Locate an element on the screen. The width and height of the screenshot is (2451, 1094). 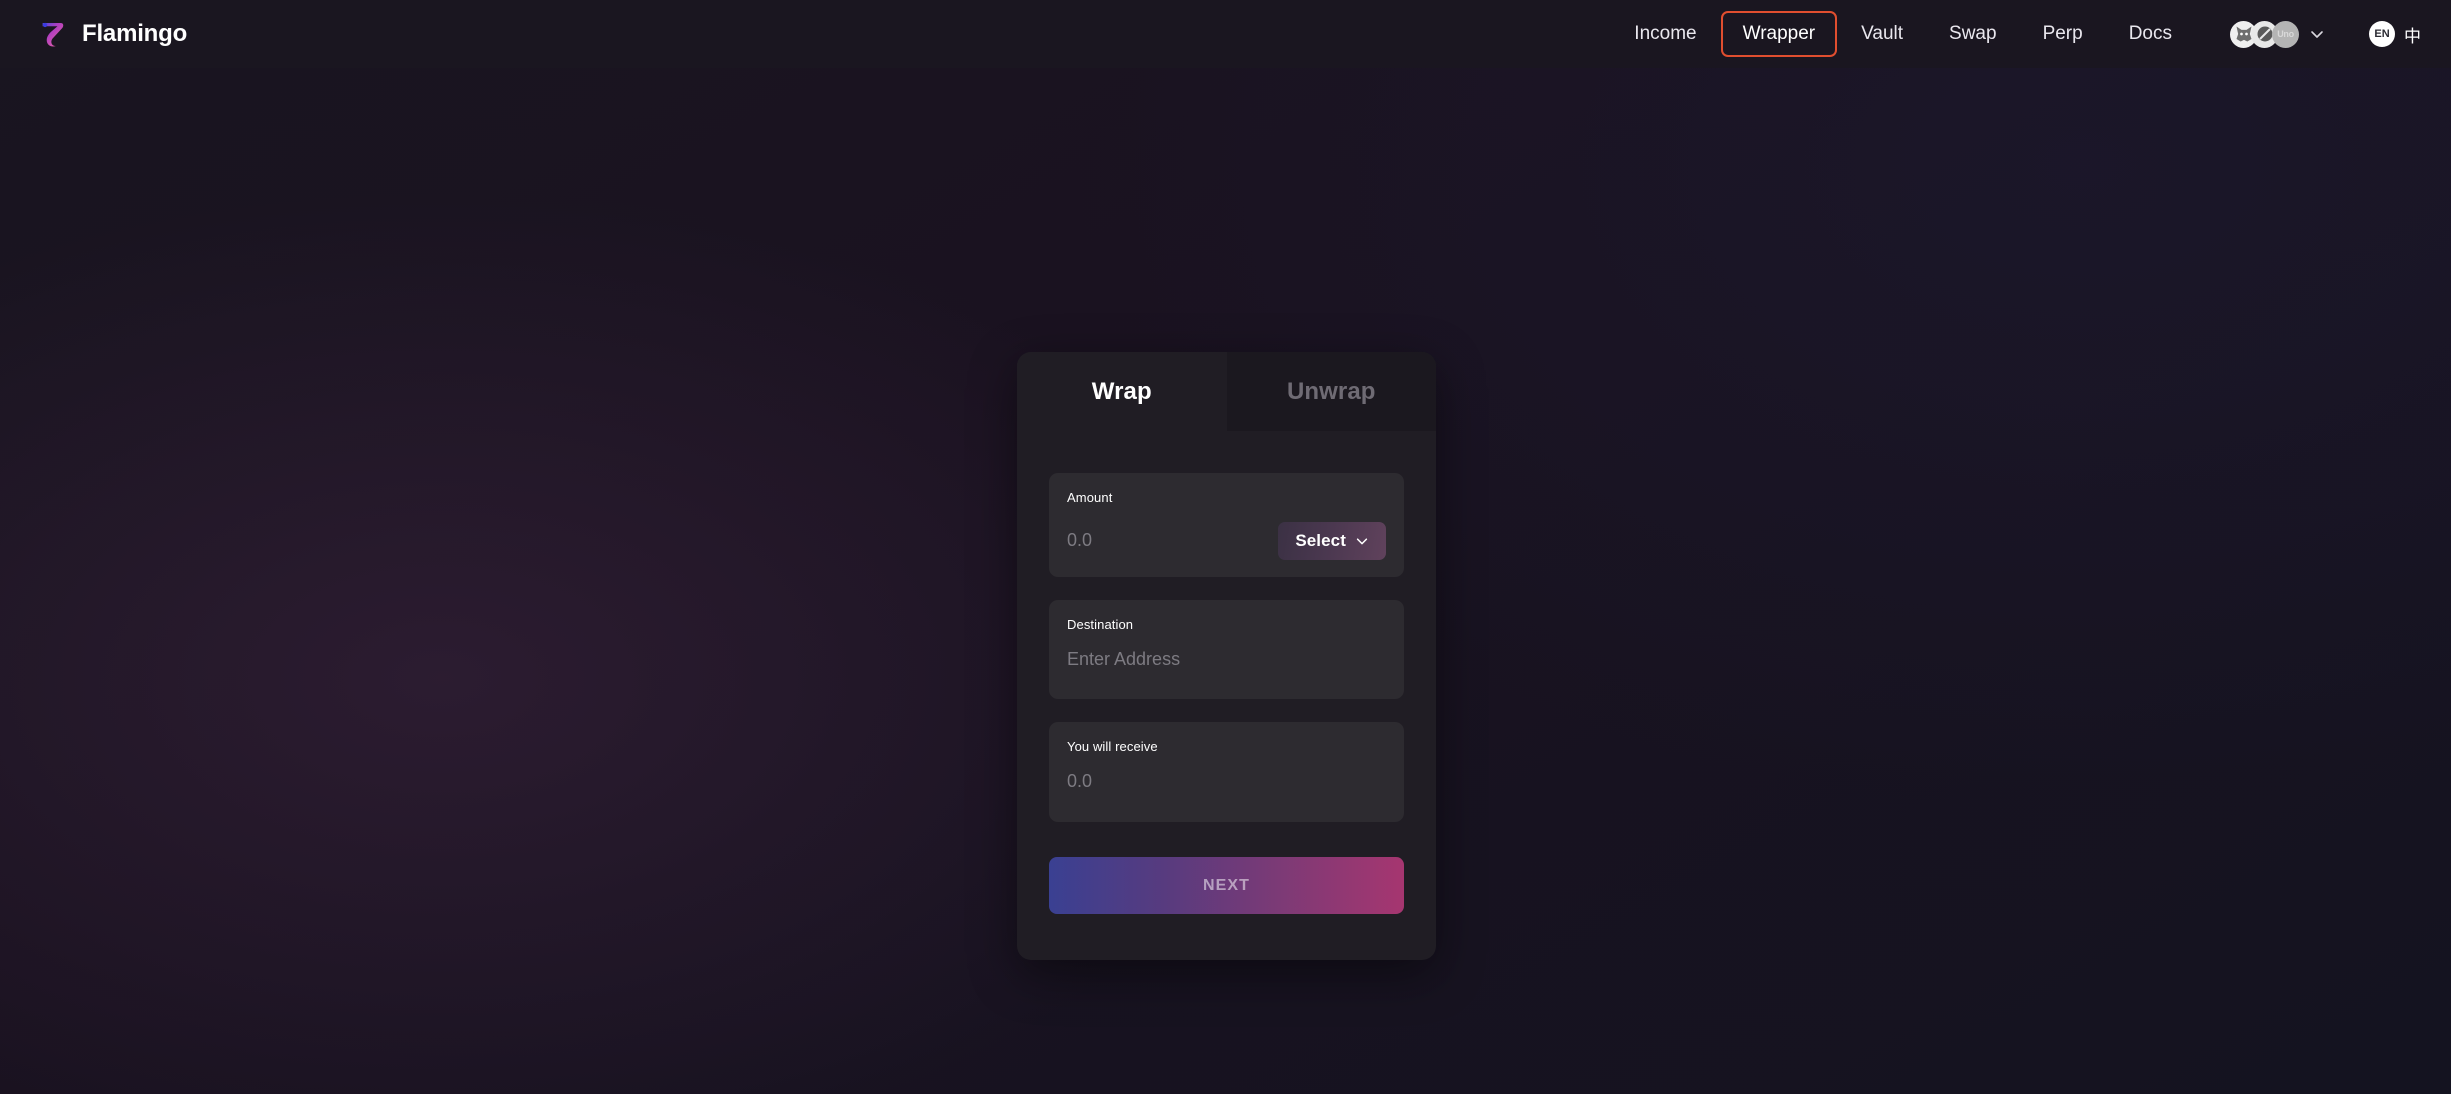
token-select-button: Select is located at coordinates (1332, 541).